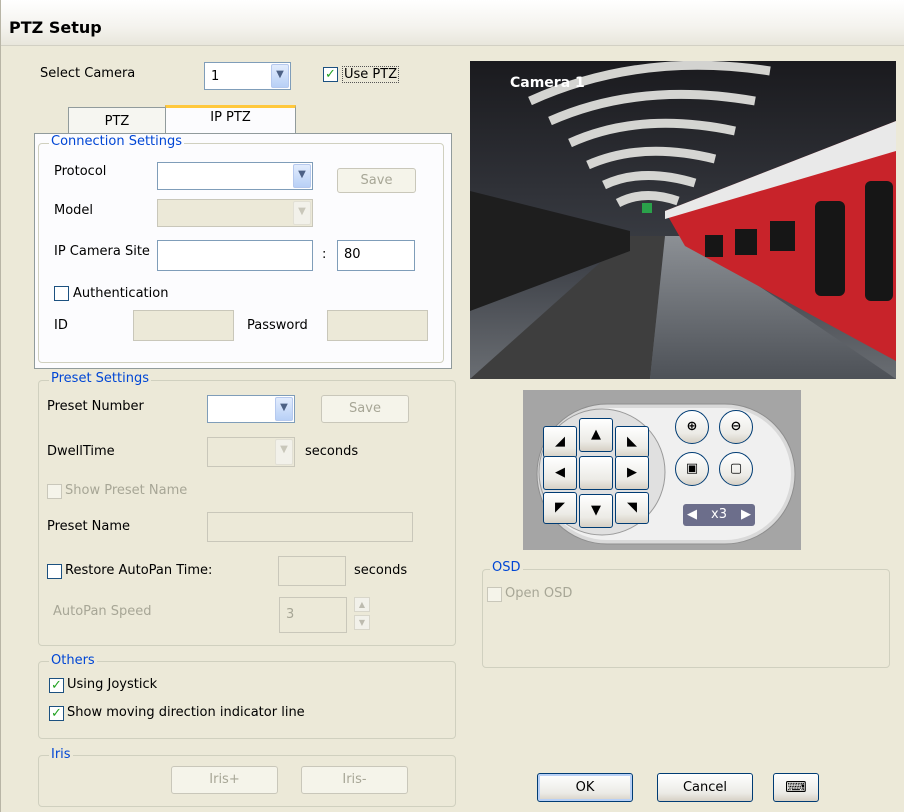 The width and height of the screenshot is (904, 812). What do you see at coordinates (312, 571) in the screenshot?
I see `restore-autopan-input` at bounding box center [312, 571].